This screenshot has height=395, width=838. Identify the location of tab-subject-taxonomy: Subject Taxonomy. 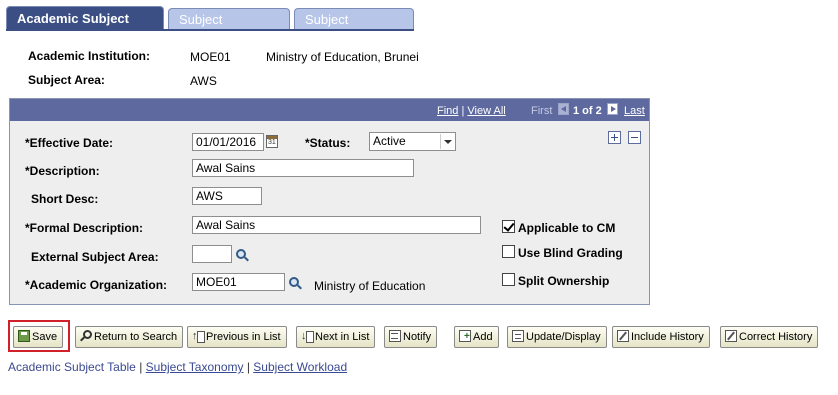
(229, 28).